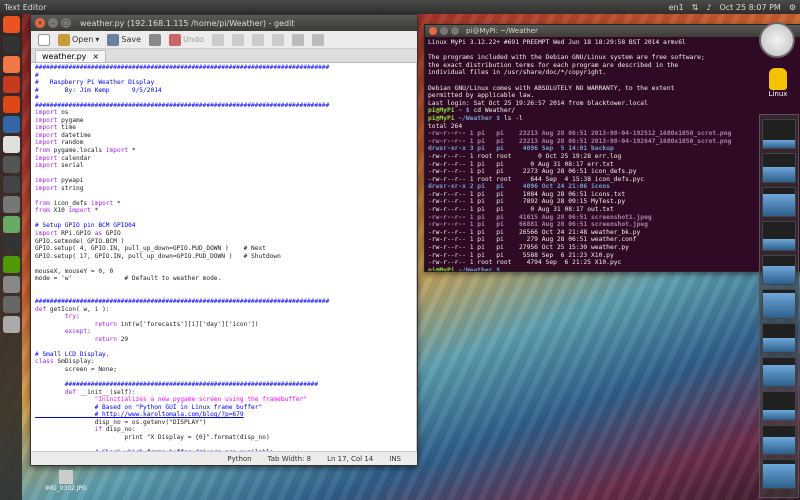  Describe the element at coordinates (612, 31) in the screenshot. I see `terminal-titlebar: pi@MyPi: ~/Weather` at that location.